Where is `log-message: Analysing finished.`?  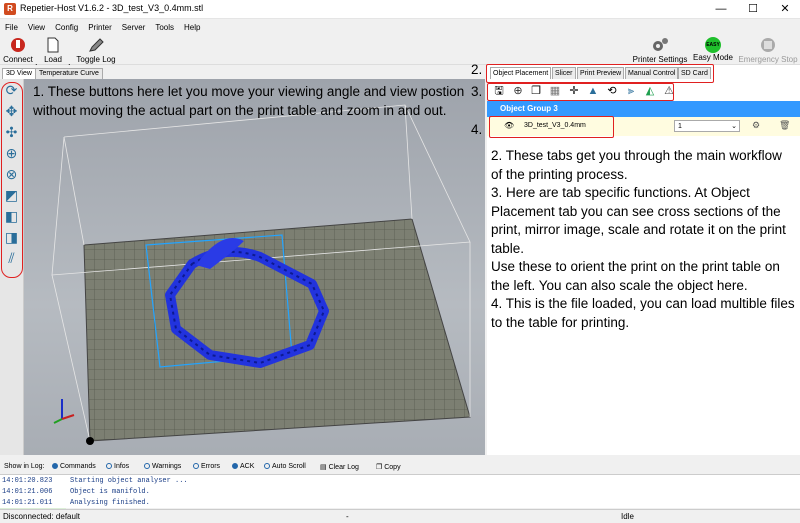 log-message: Analysing finished. is located at coordinates (110, 503).